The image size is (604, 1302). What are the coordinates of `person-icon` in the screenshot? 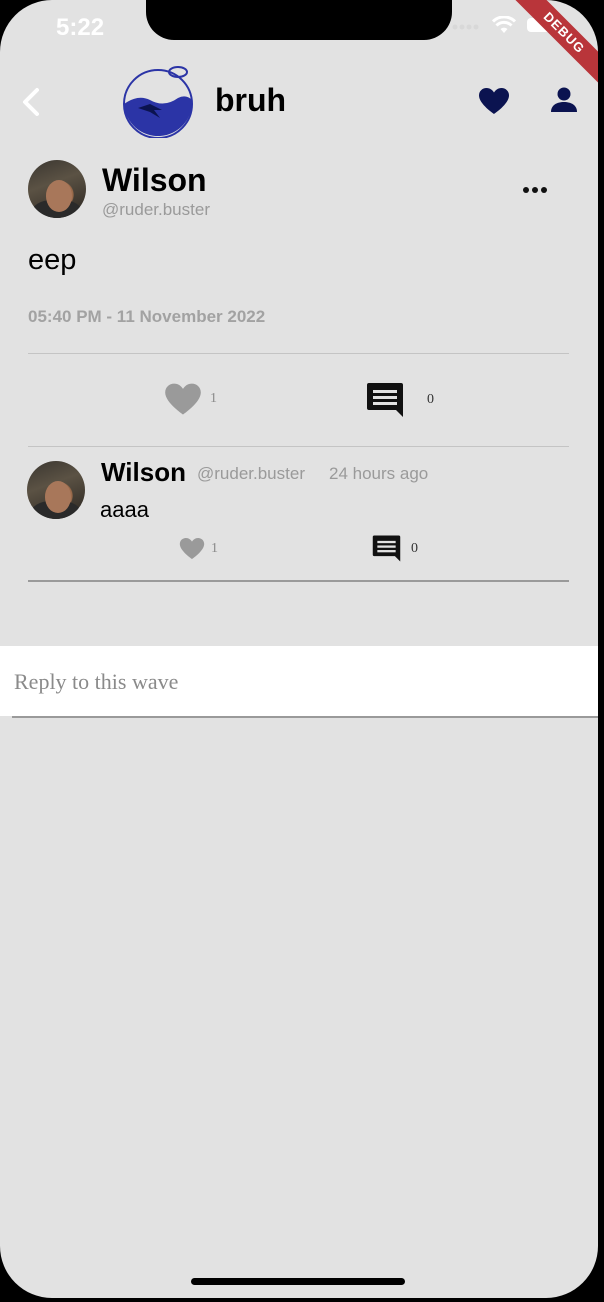 It's located at (564, 100).